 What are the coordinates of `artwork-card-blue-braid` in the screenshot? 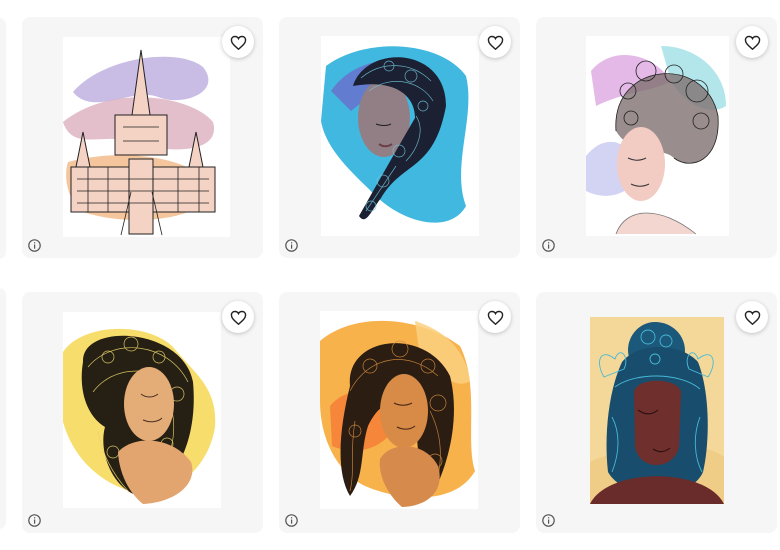 It's located at (399, 137).